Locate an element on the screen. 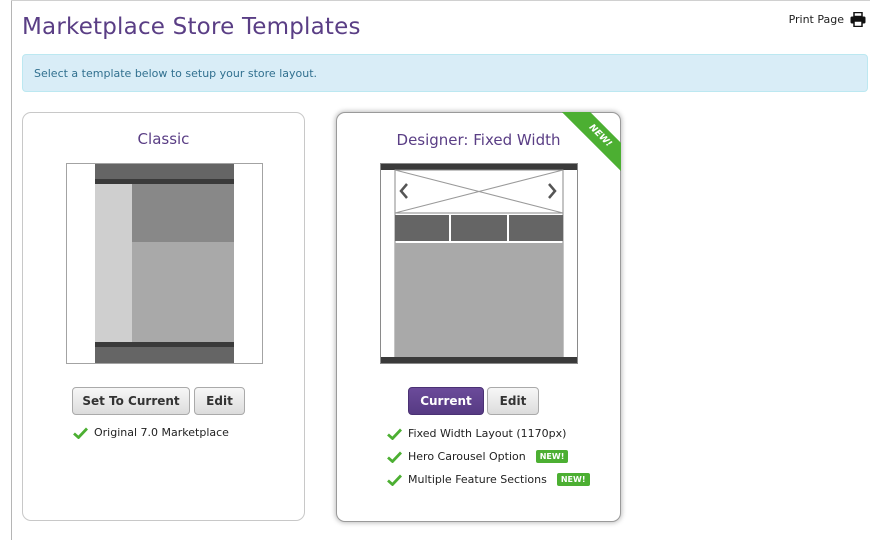 This screenshot has width=870, height=540. feature-item: Multiple Feature Sections NEW! is located at coordinates (488, 479).